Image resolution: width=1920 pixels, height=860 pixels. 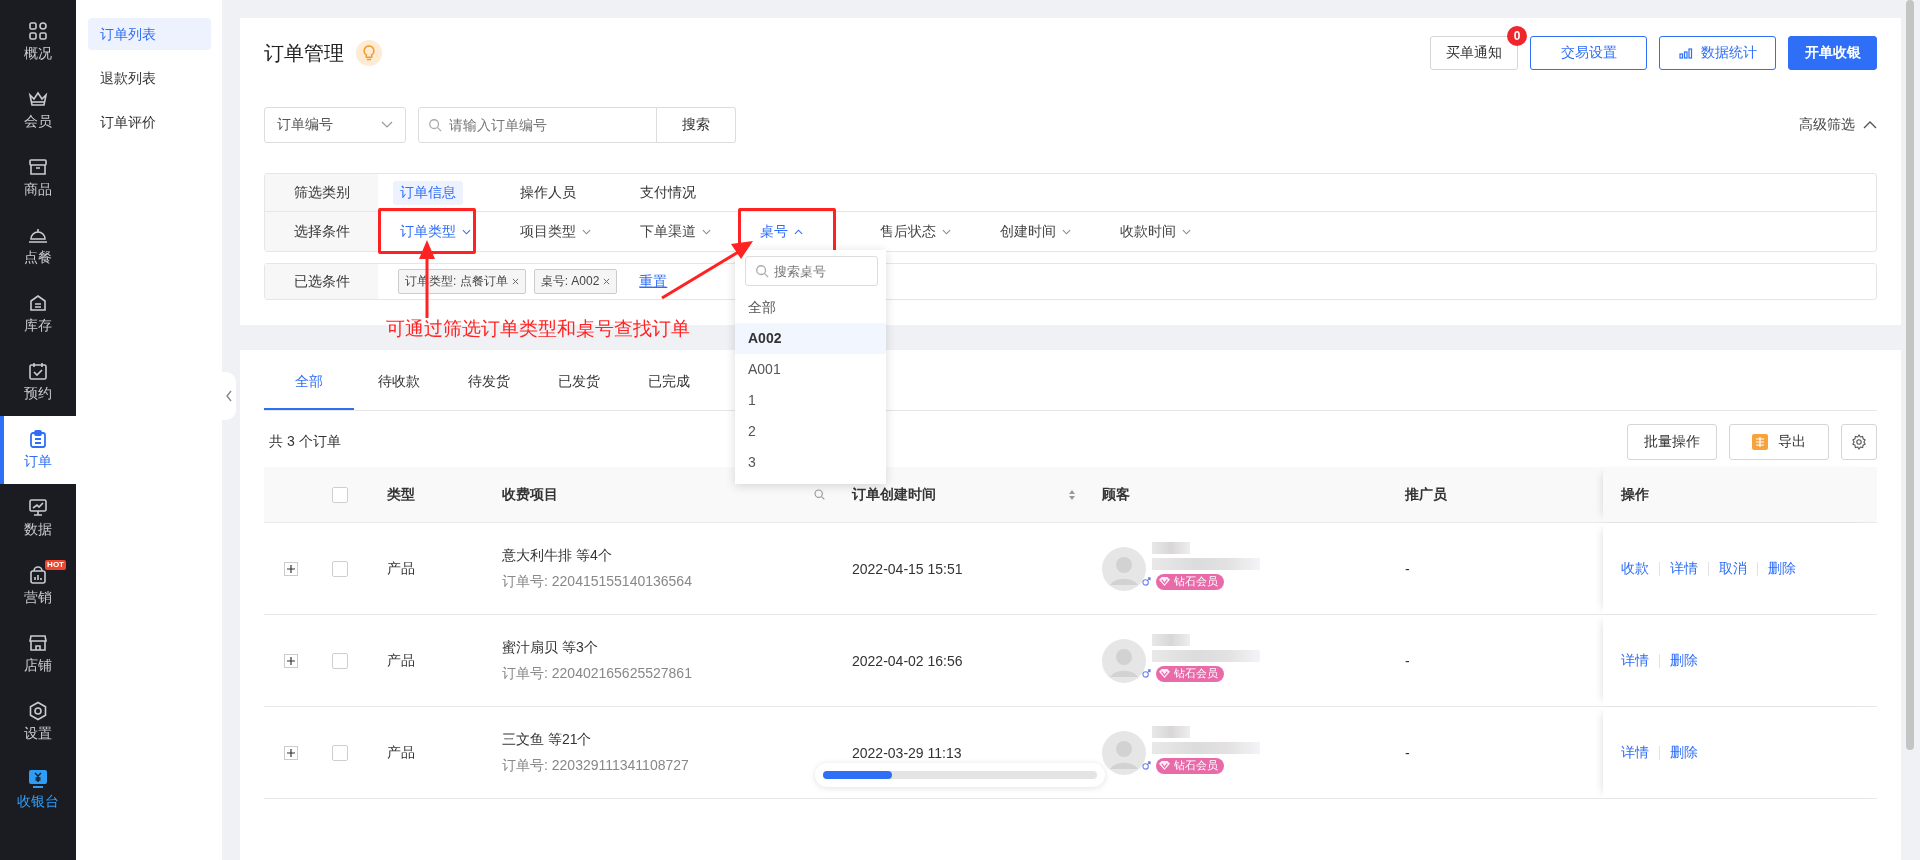 I want to click on calendar-icon, so click(x=38, y=371).